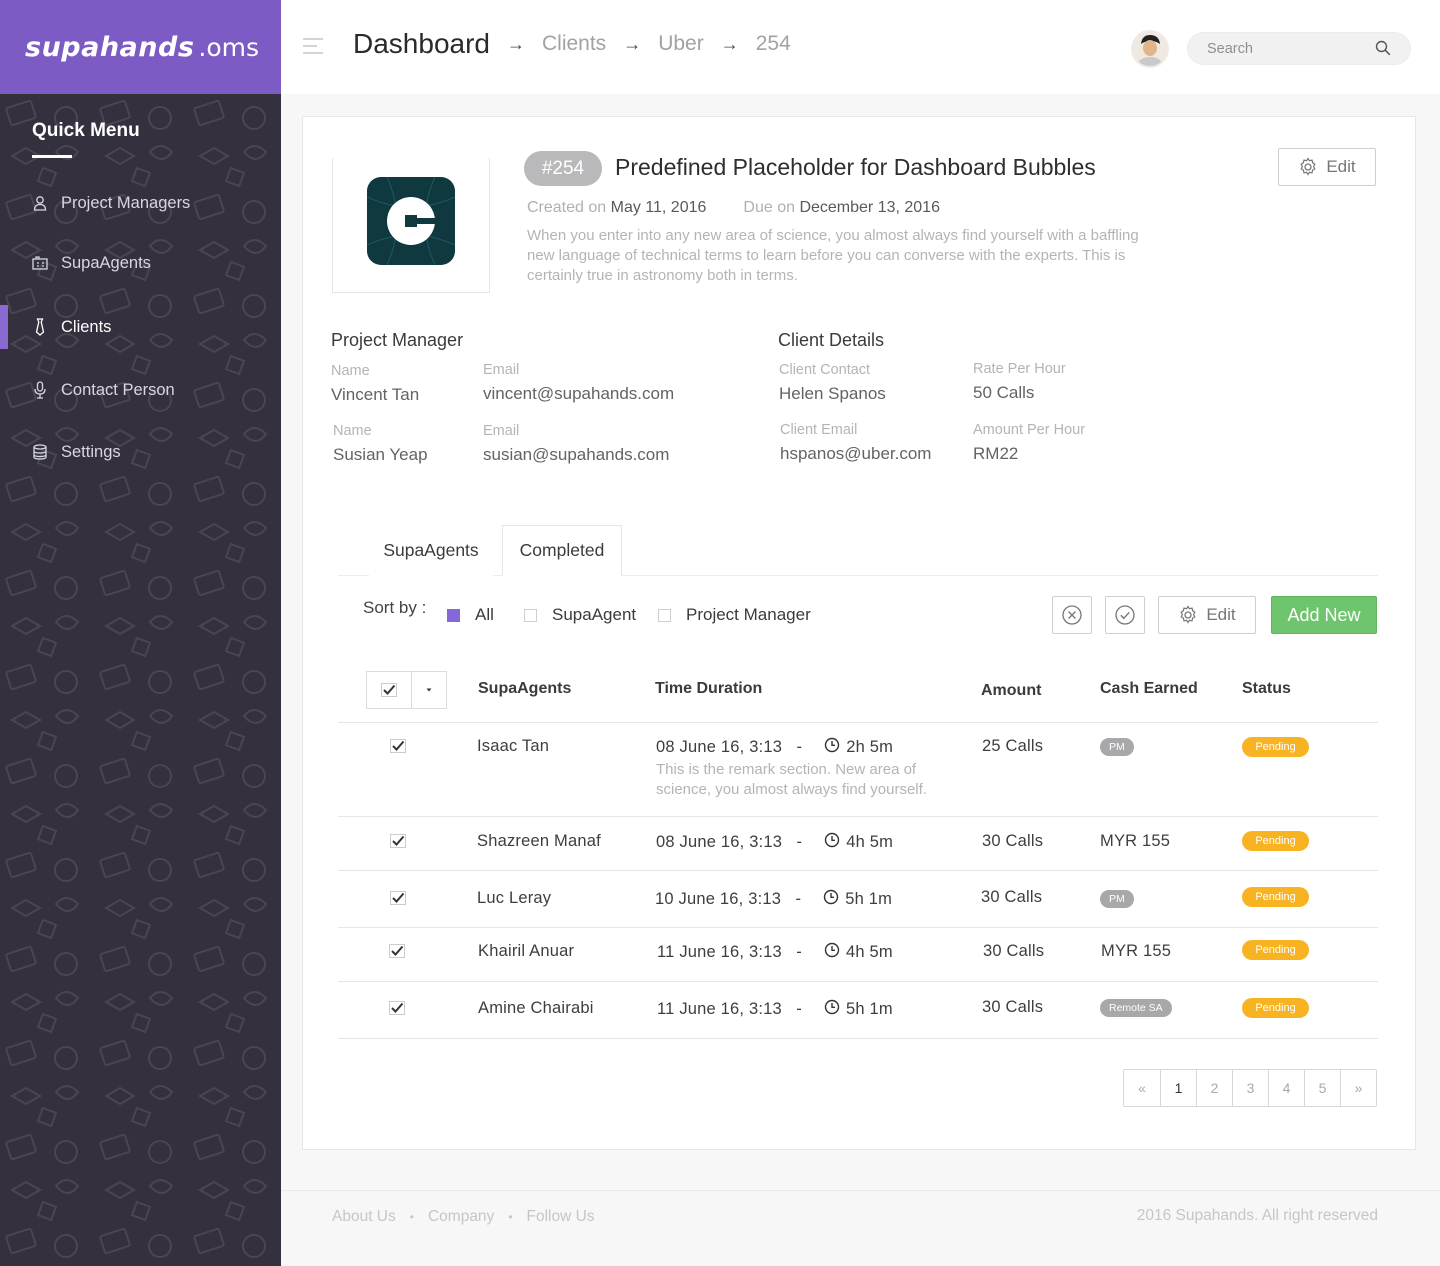 Image resolution: width=1440 pixels, height=1266 pixels. Describe the element at coordinates (858, 722) in the screenshot. I see `table-divider` at that location.